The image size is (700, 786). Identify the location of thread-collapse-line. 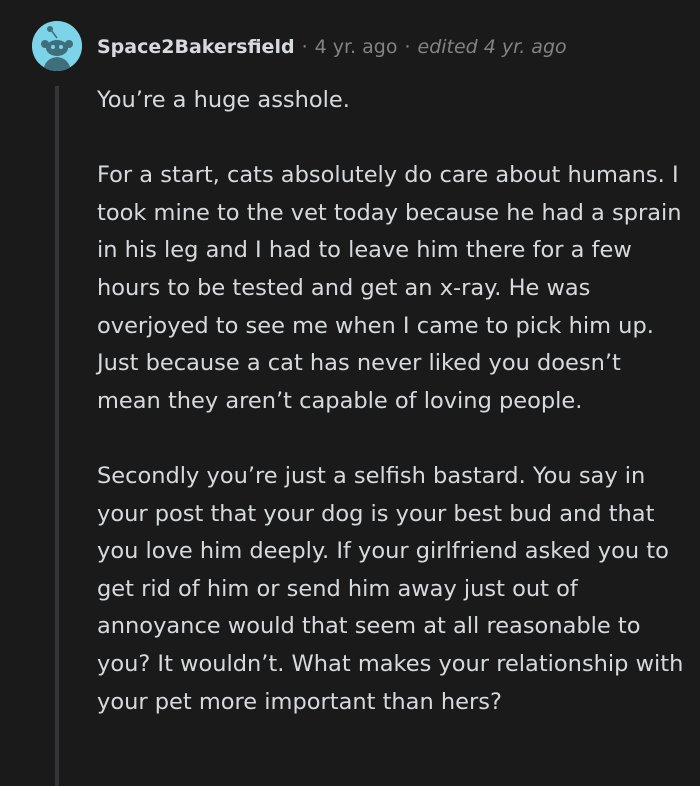
(57, 436).